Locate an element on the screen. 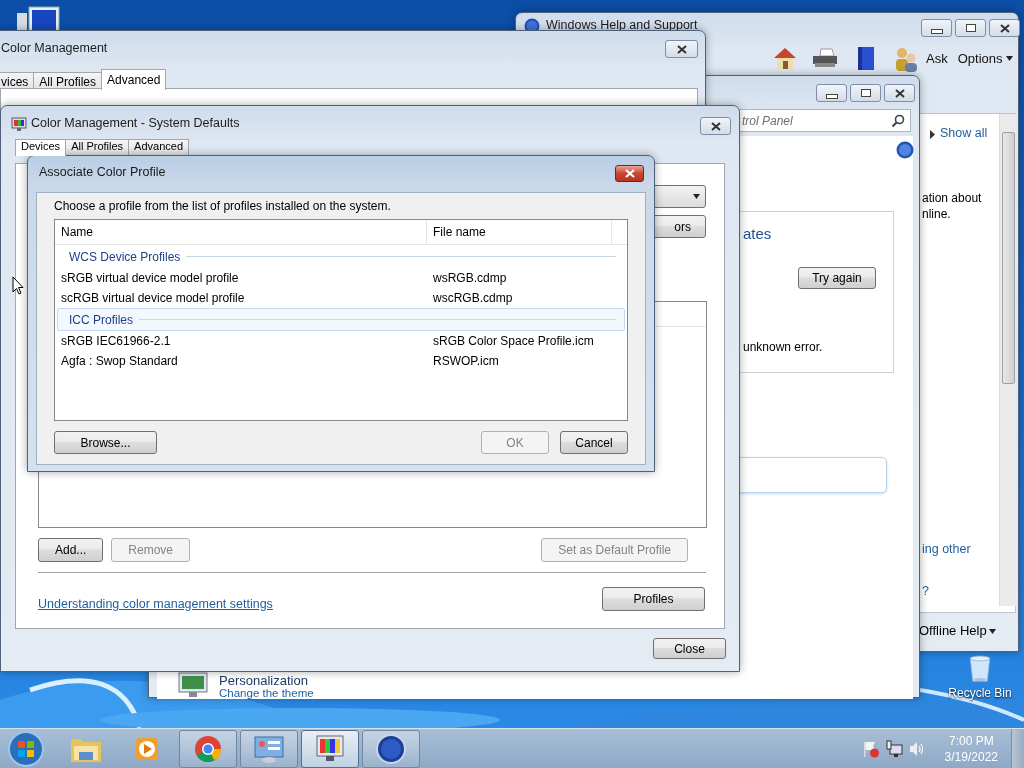 Image resolution: width=1024 pixels, height=768 pixels. printer-icon is located at coordinates (825, 58).